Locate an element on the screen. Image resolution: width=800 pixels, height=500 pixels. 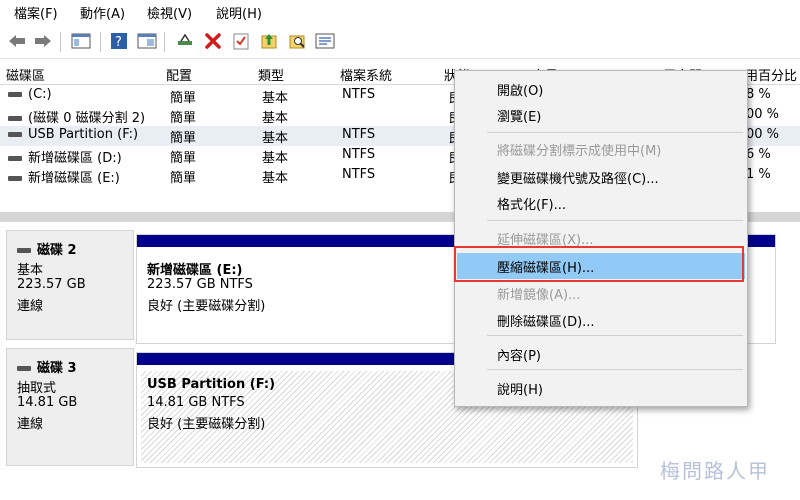
annotation-highlight-box is located at coordinates (599, 264).